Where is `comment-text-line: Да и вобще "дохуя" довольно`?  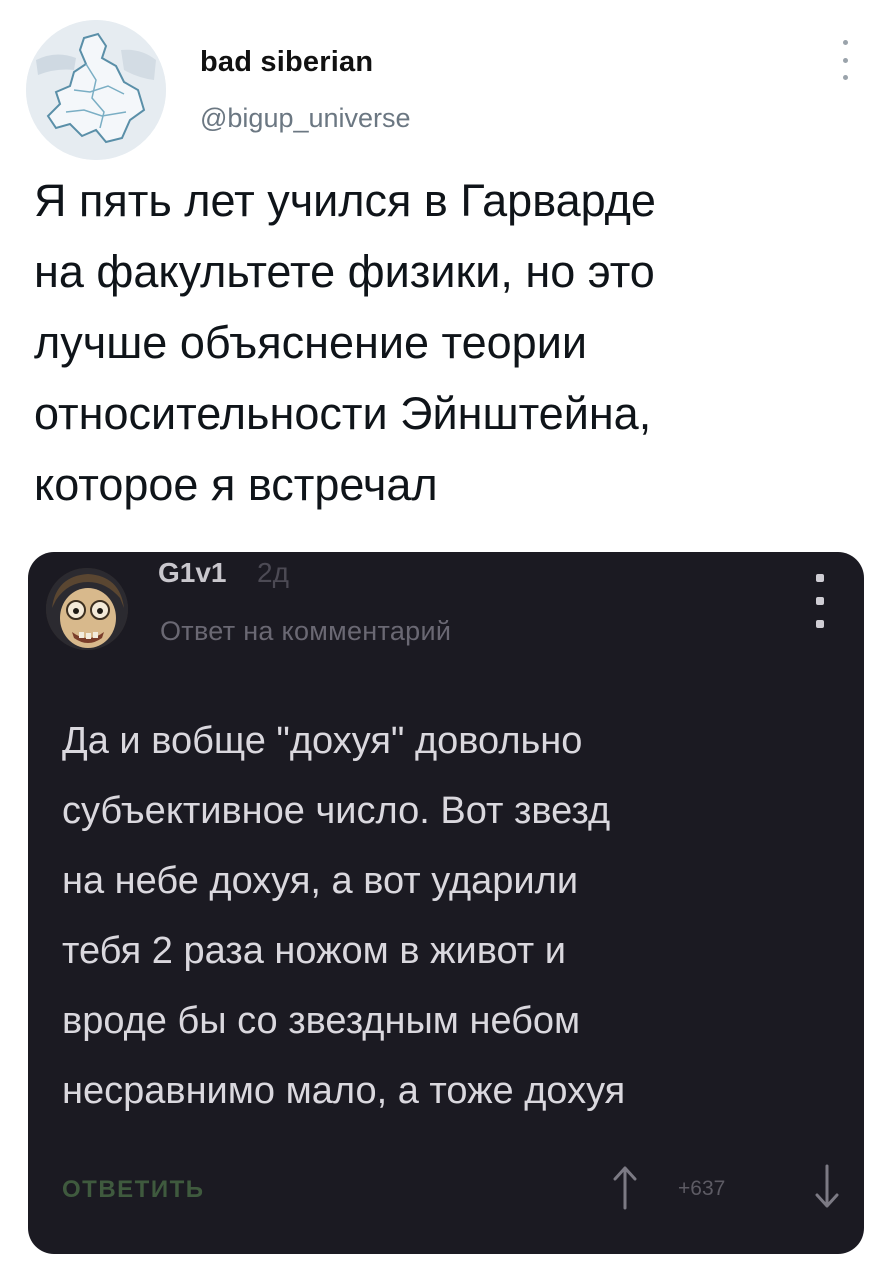 comment-text-line: Да и вобще "дохуя" довольно is located at coordinates (322, 741).